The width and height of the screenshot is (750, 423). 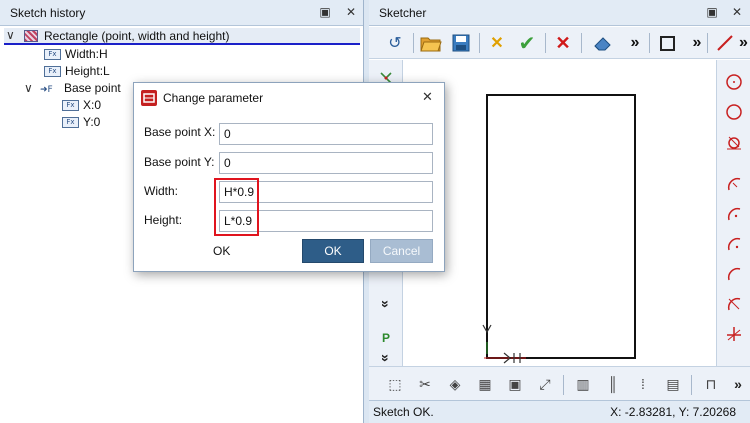 What do you see at coordinates (461, 43) in the screenshot?
I see `save-icon` at bounding box center [461, 43].